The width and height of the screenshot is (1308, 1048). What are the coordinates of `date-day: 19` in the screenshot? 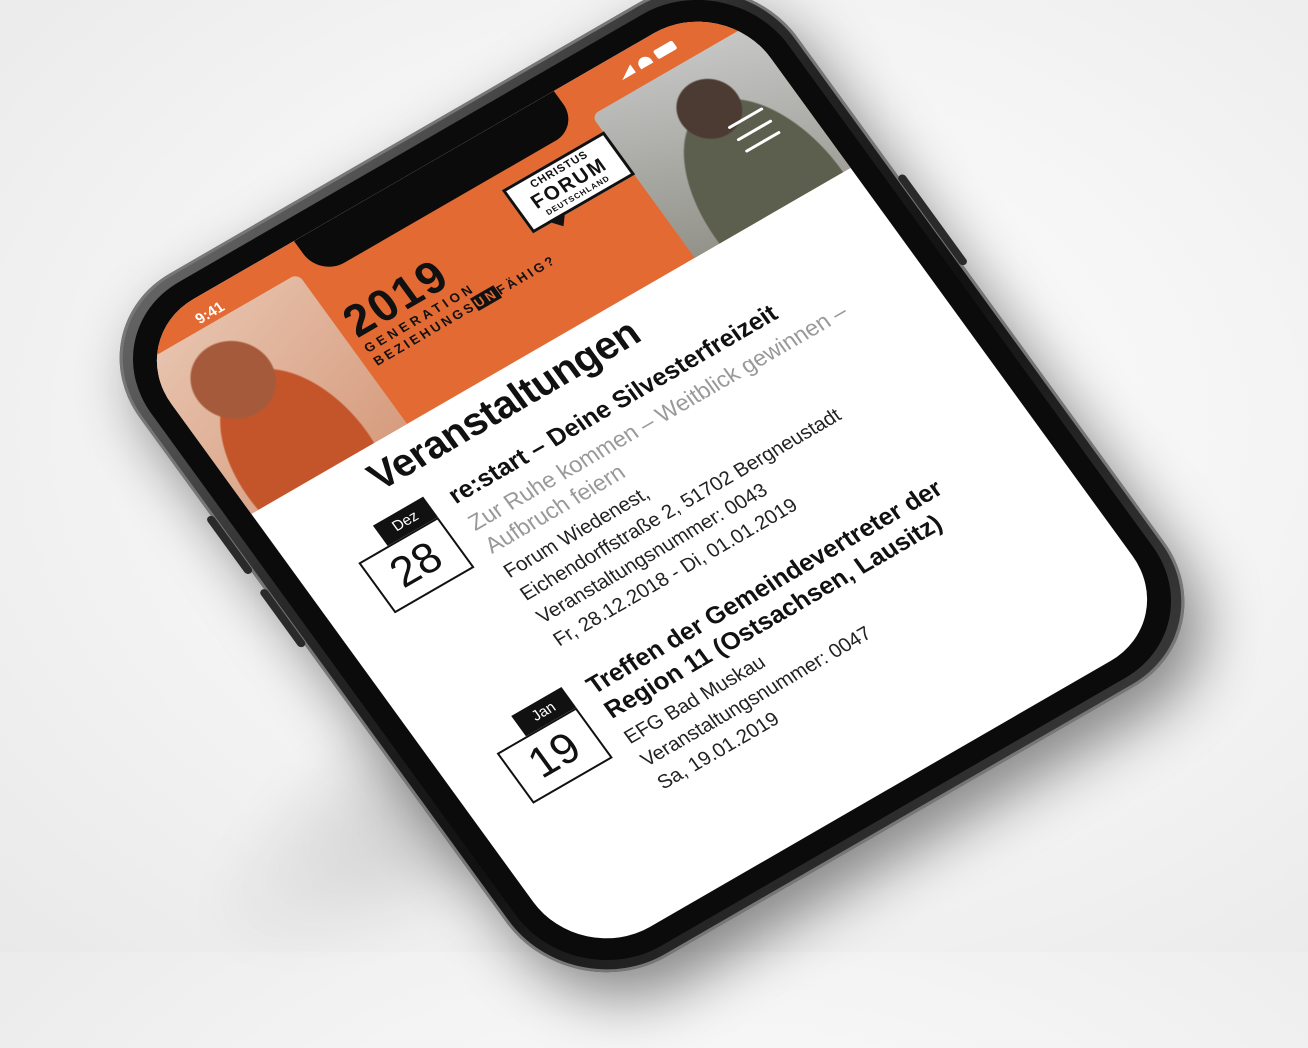 It's located at (554, 755).